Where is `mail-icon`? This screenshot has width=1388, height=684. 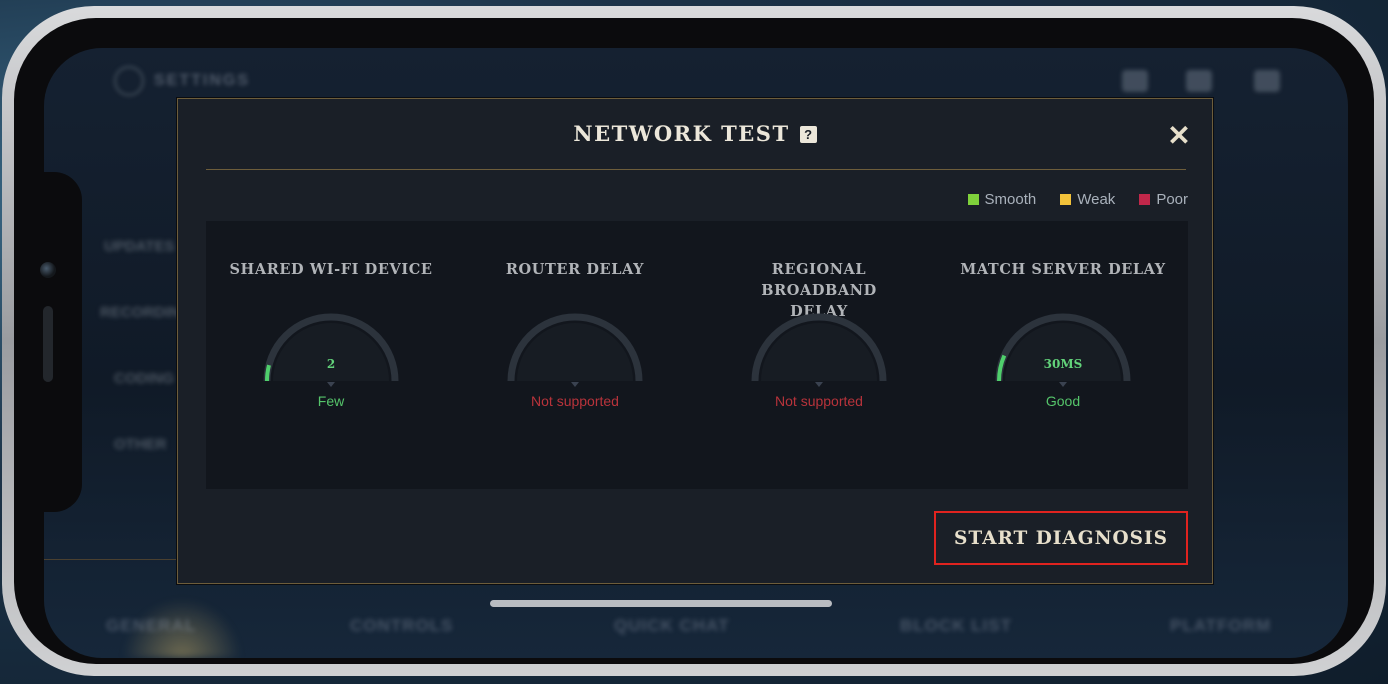 mail-icon is located at coordinates (1135, 81).